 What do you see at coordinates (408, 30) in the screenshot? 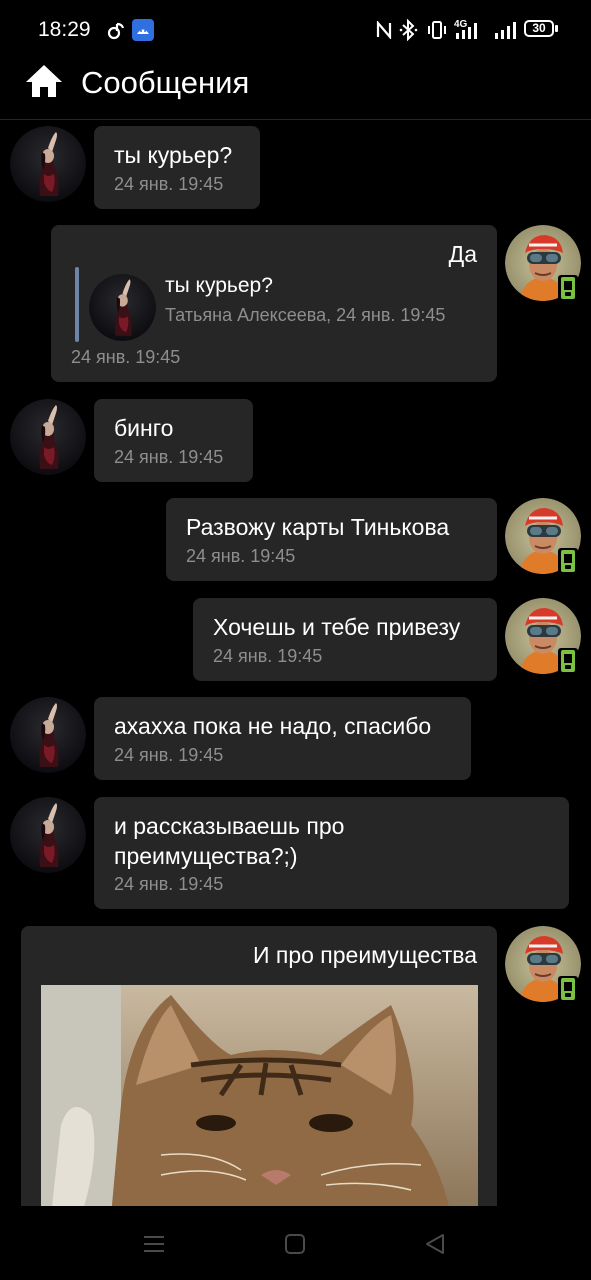
I see `bluetooth-icon` at bounding box center [408, 30].